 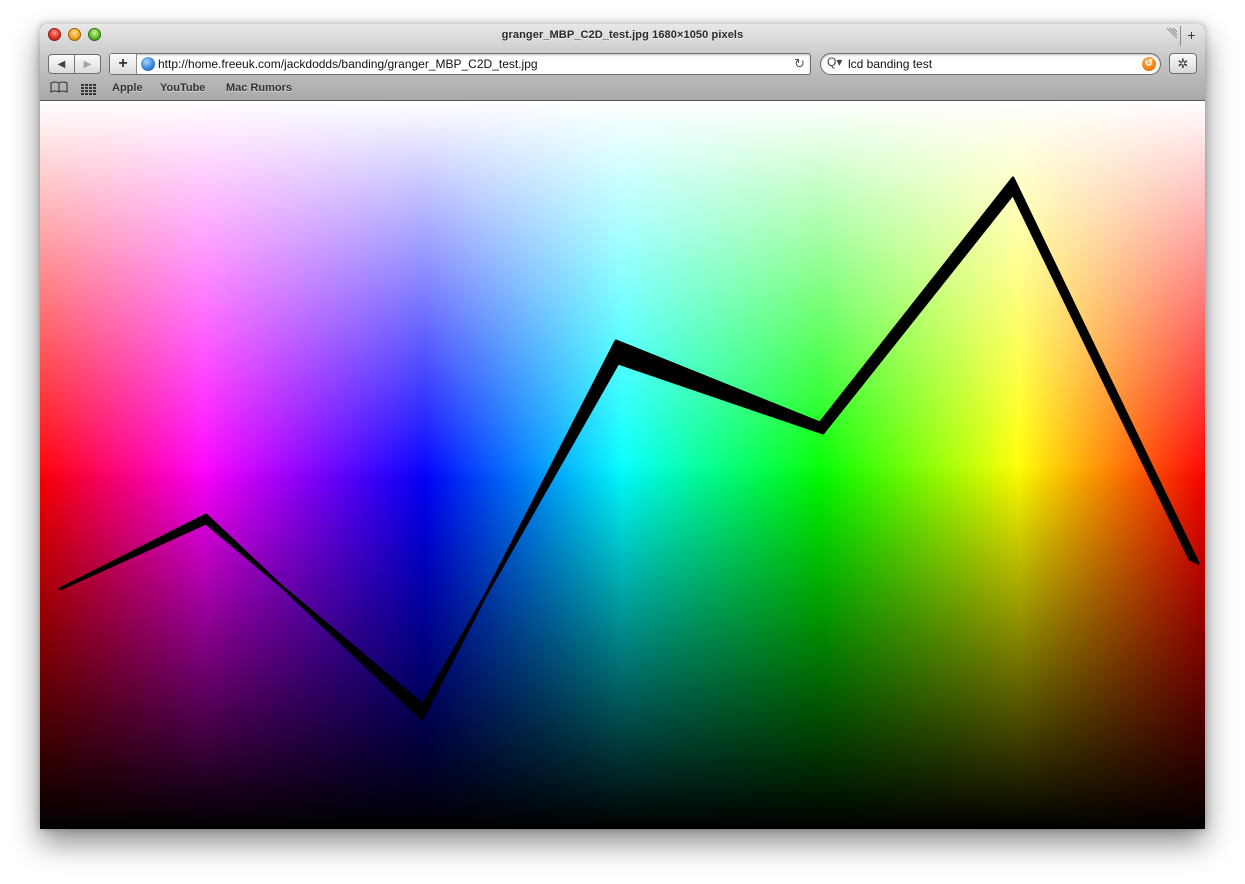 I want to click on back-icon: ◀, so click(x=61, y=64).